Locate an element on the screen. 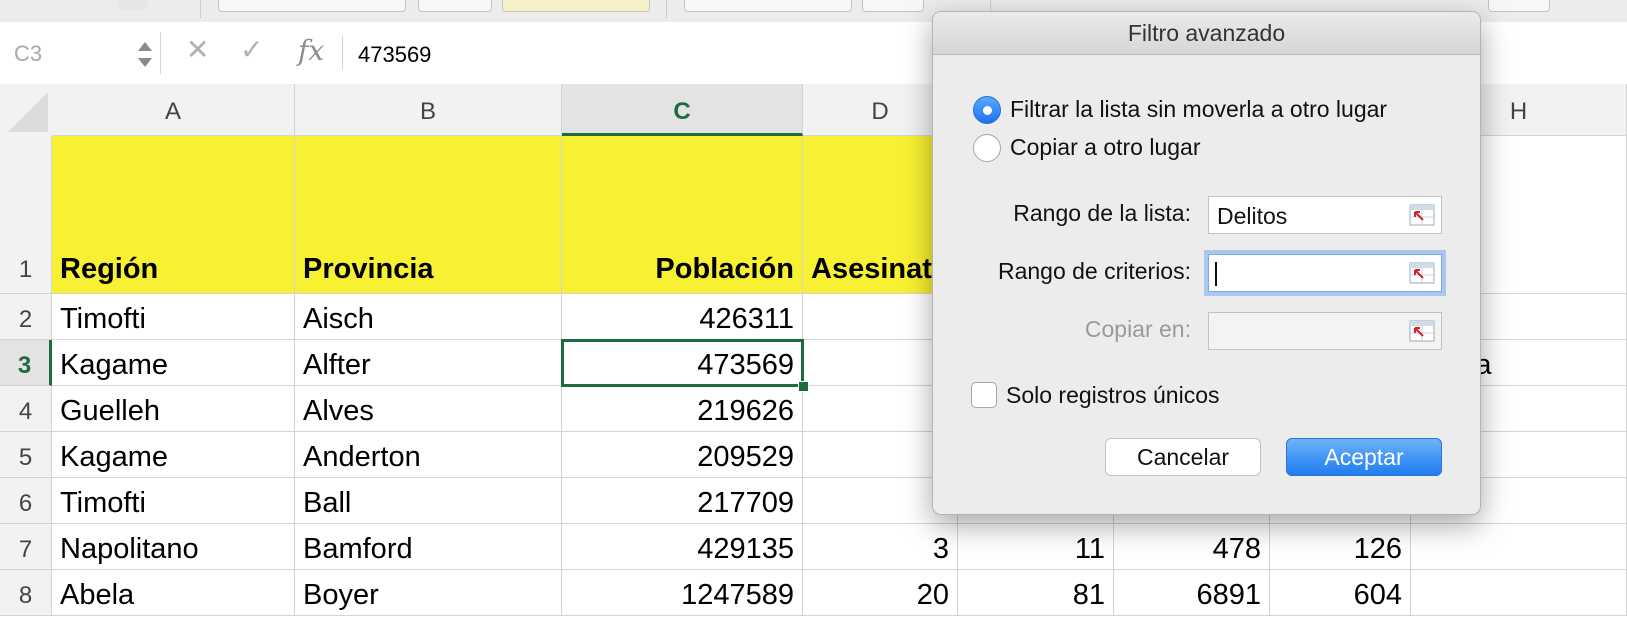 The image size is (1627, 643). row-header-4: 4 is located at coordinates (26, 409).